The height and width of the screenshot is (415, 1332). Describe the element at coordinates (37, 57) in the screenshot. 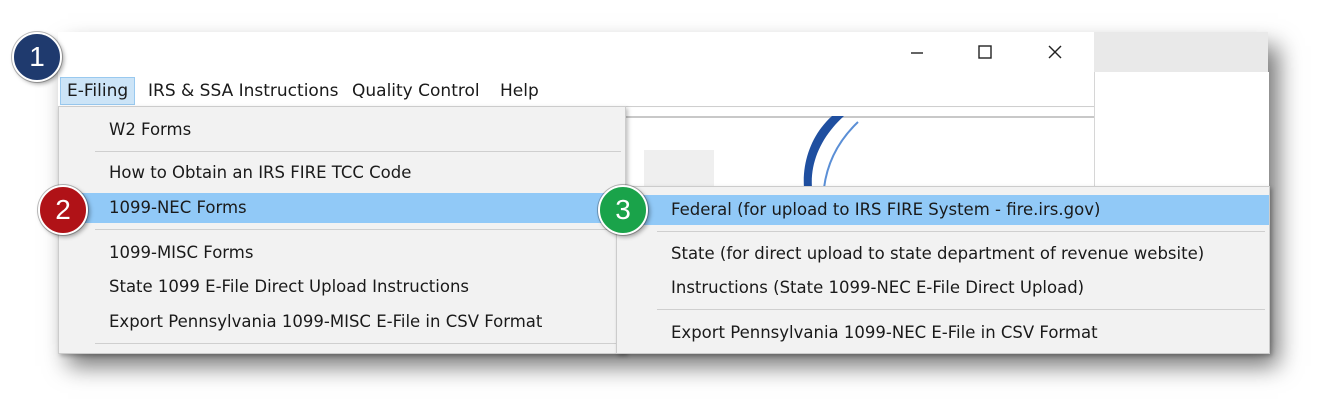

I see `step-badge-1: 1` at that location.